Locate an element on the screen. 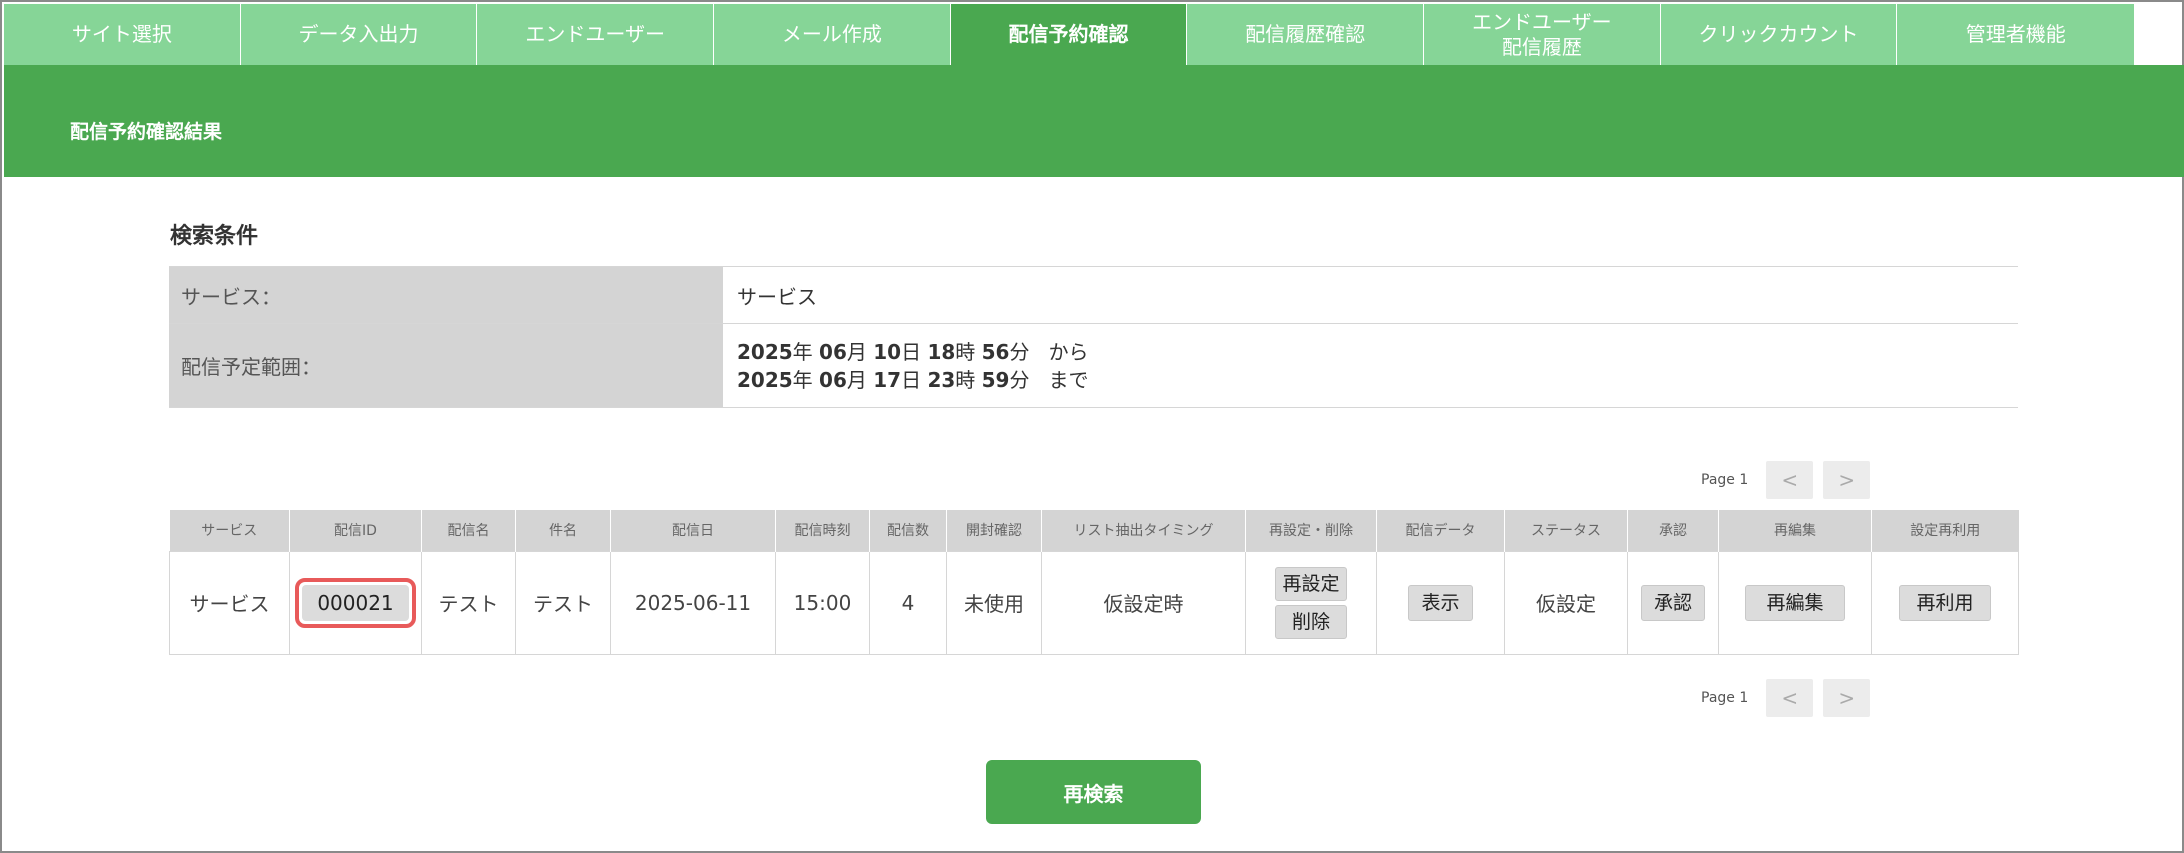 The width and height of the screenshot is (2184, 853). cell-delivery-data: 表示 is located at coordinates (1440, 602).